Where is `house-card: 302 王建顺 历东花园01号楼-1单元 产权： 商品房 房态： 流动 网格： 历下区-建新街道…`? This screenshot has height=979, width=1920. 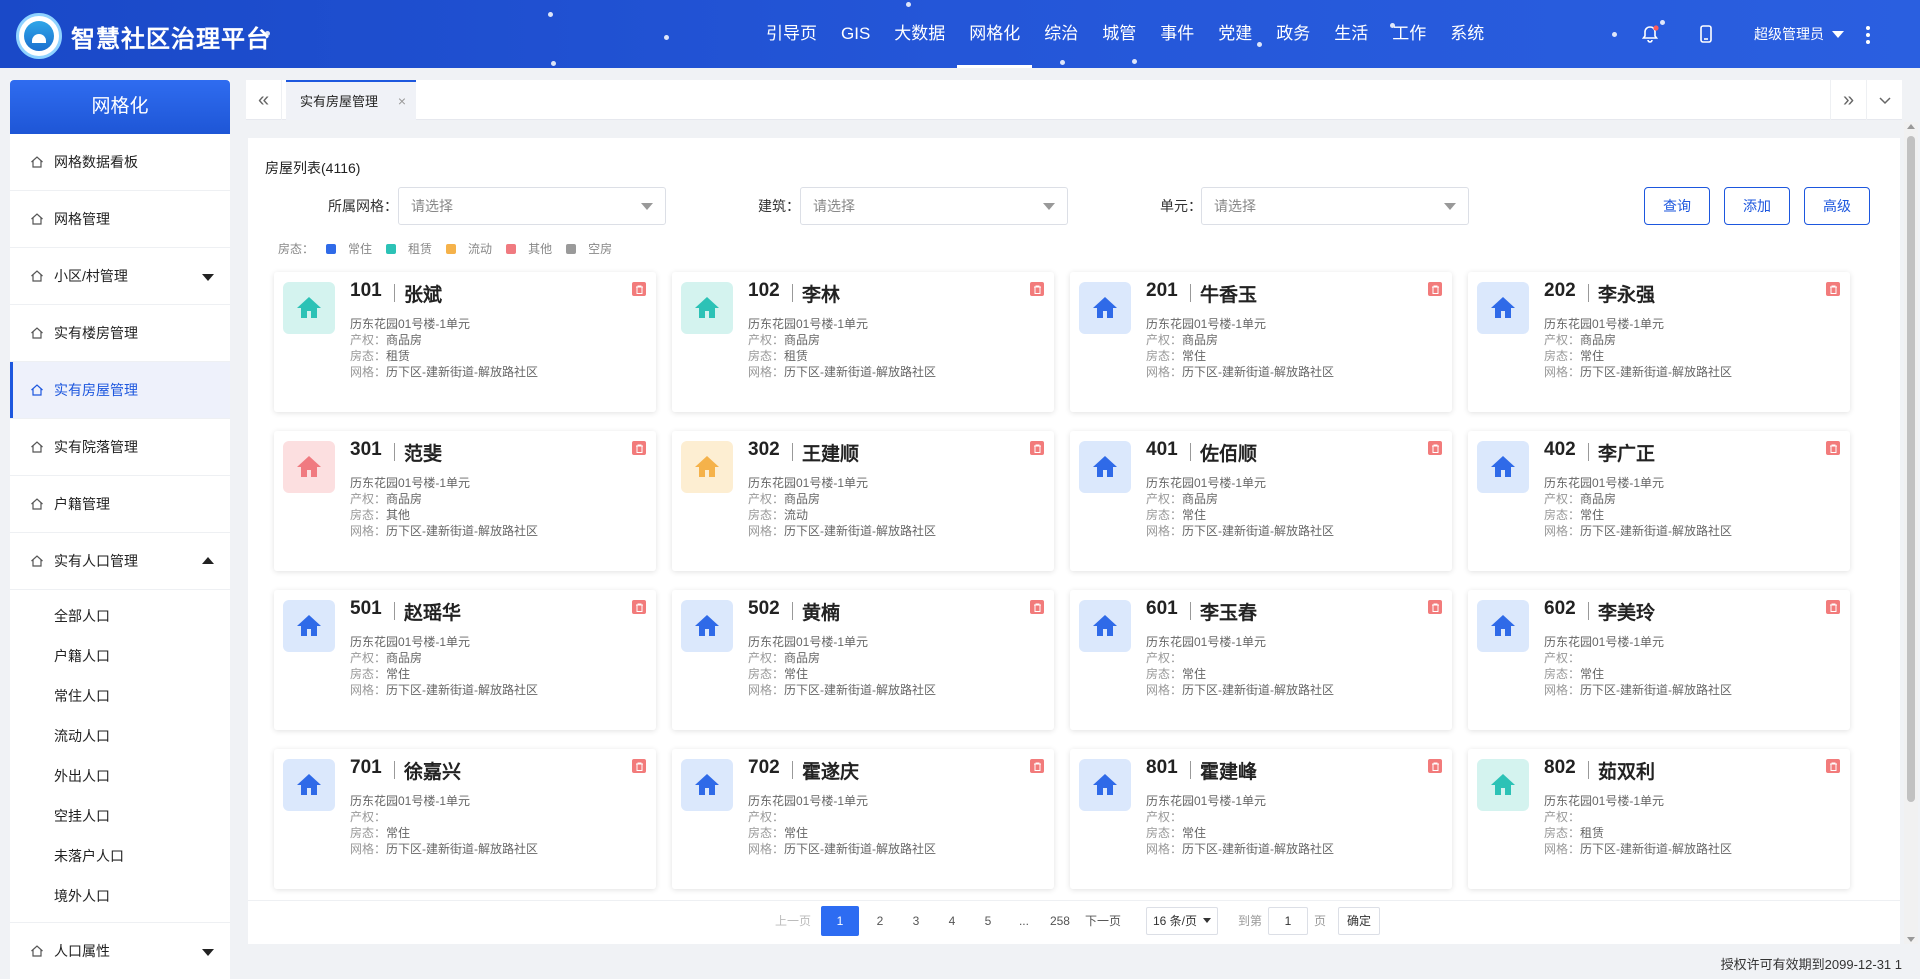
house-card: 302 王建顺 历东花园01号楼-1单元 产权： 商品房 房态： 流动 网格： 历下区-建新街道… is located at coordinates (863, 501).